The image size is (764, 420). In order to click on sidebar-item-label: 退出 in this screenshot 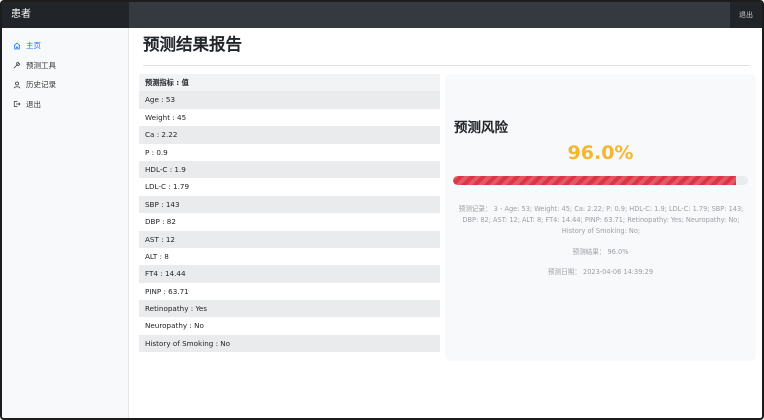, I will do `click(33, 104)`.